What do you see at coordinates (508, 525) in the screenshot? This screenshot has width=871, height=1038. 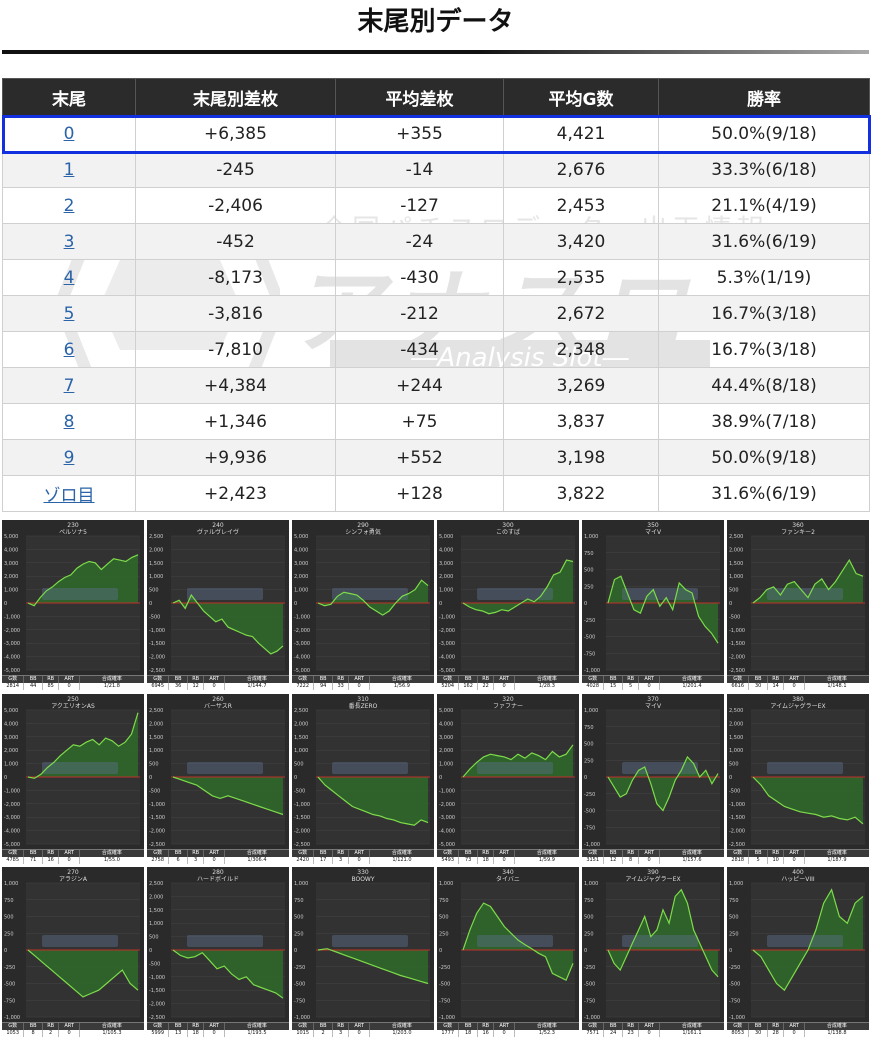 I see `machine-number: 300` at bounding box center [508, 525].